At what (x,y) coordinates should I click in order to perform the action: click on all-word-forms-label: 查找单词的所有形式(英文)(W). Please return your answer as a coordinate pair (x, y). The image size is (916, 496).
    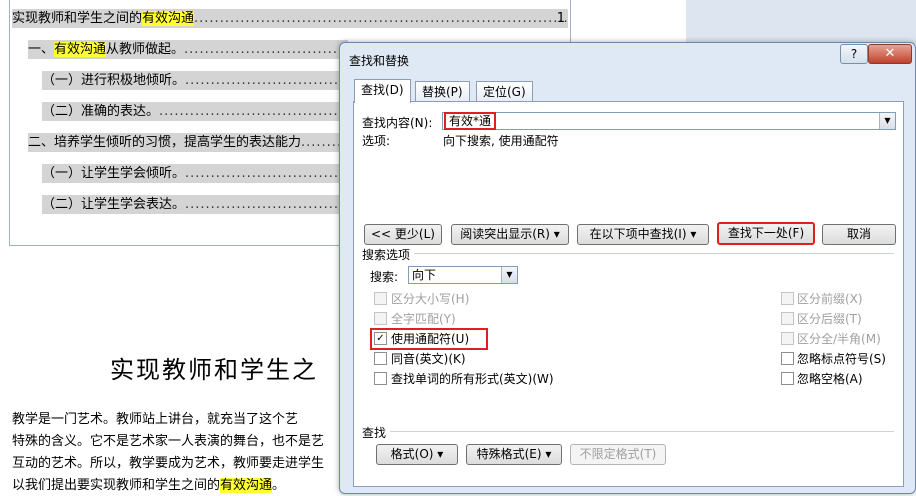
    Looking at the image, I should click on (472, 379).